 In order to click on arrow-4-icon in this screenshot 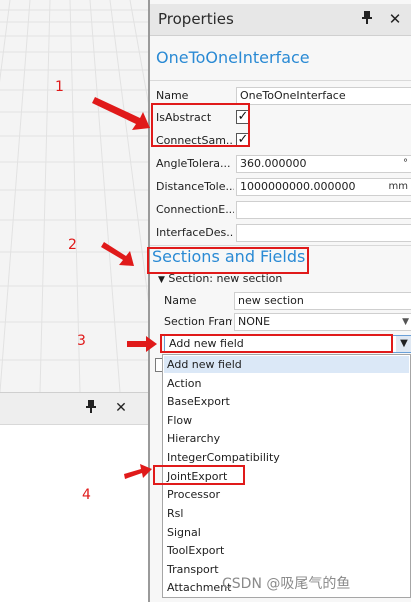, I will do `click(138, 471)`.